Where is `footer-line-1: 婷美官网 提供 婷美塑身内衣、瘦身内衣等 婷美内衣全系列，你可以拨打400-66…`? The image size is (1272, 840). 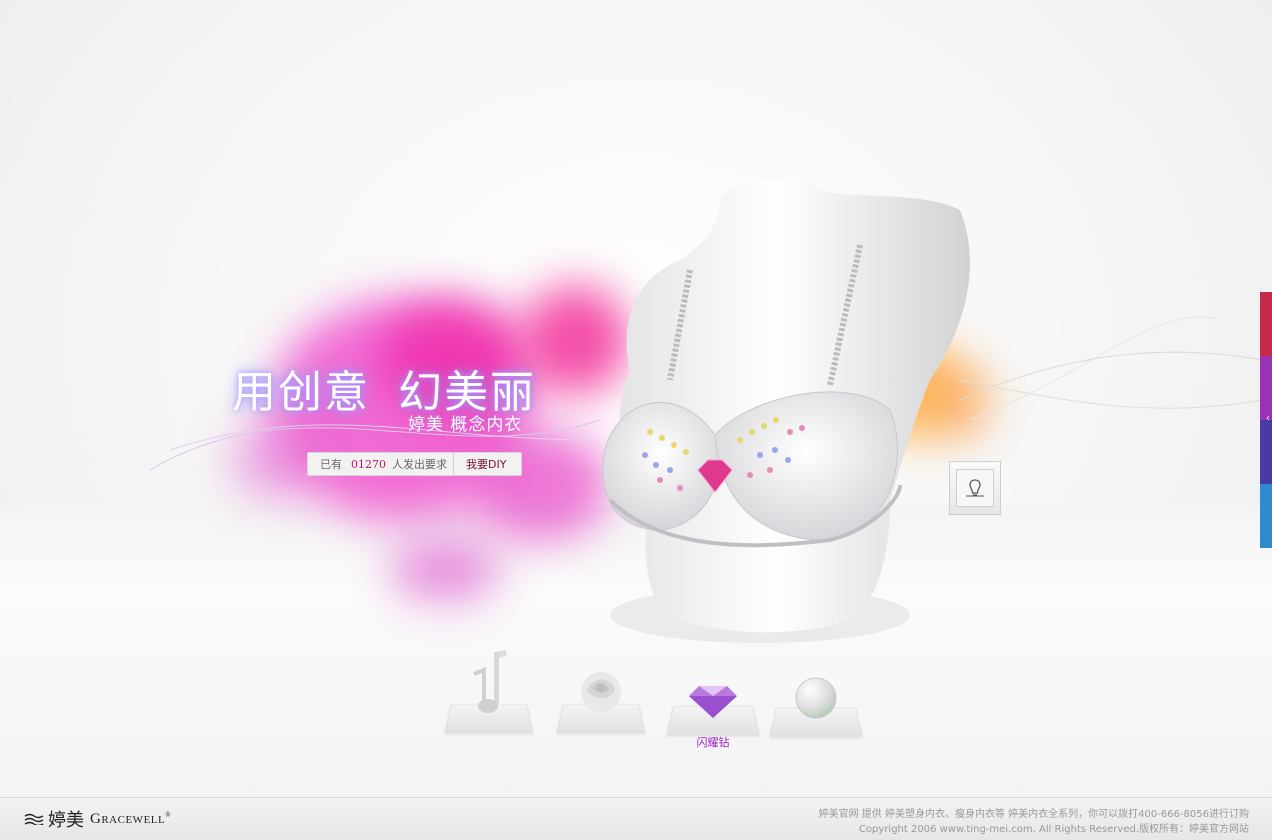 footer-line-1: 婷美官网 提供 婷美塑身内衣、瘦身内衣等 婷美内衣全系列，你可以拨打400-66… is located at coordinates (1033, 814).